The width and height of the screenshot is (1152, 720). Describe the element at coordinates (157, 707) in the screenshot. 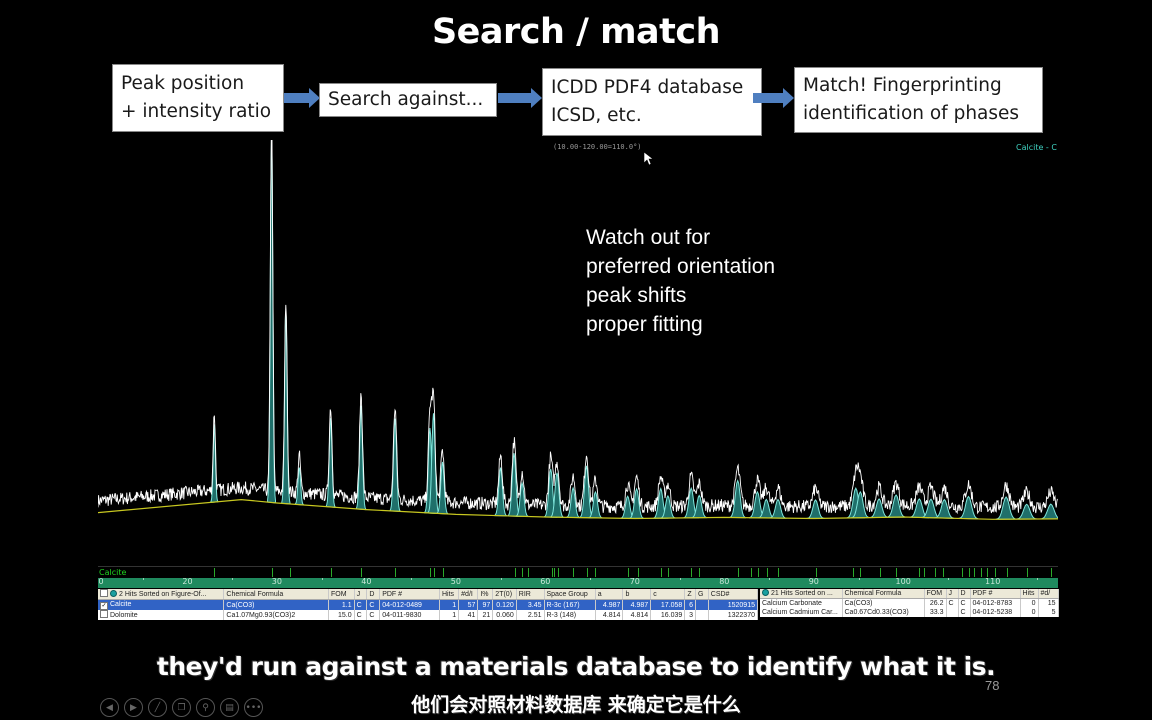

I see `pen-icon: ╱` at that location.